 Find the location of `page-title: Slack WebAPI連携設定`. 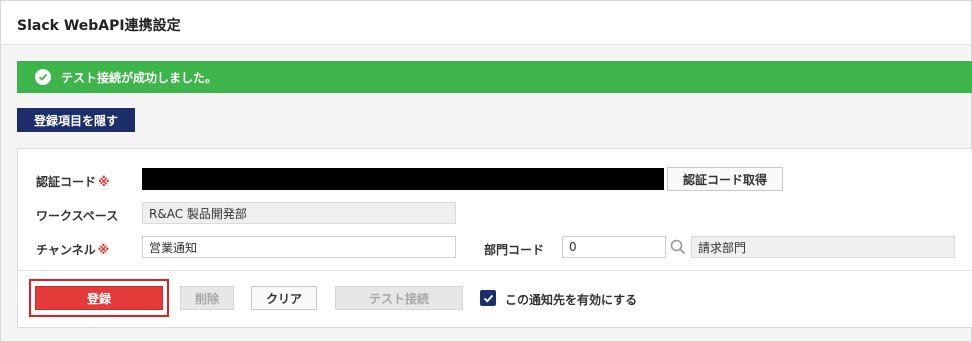

page-title: Slack WebAPI連携設定 is located at coordinates (99, 26).